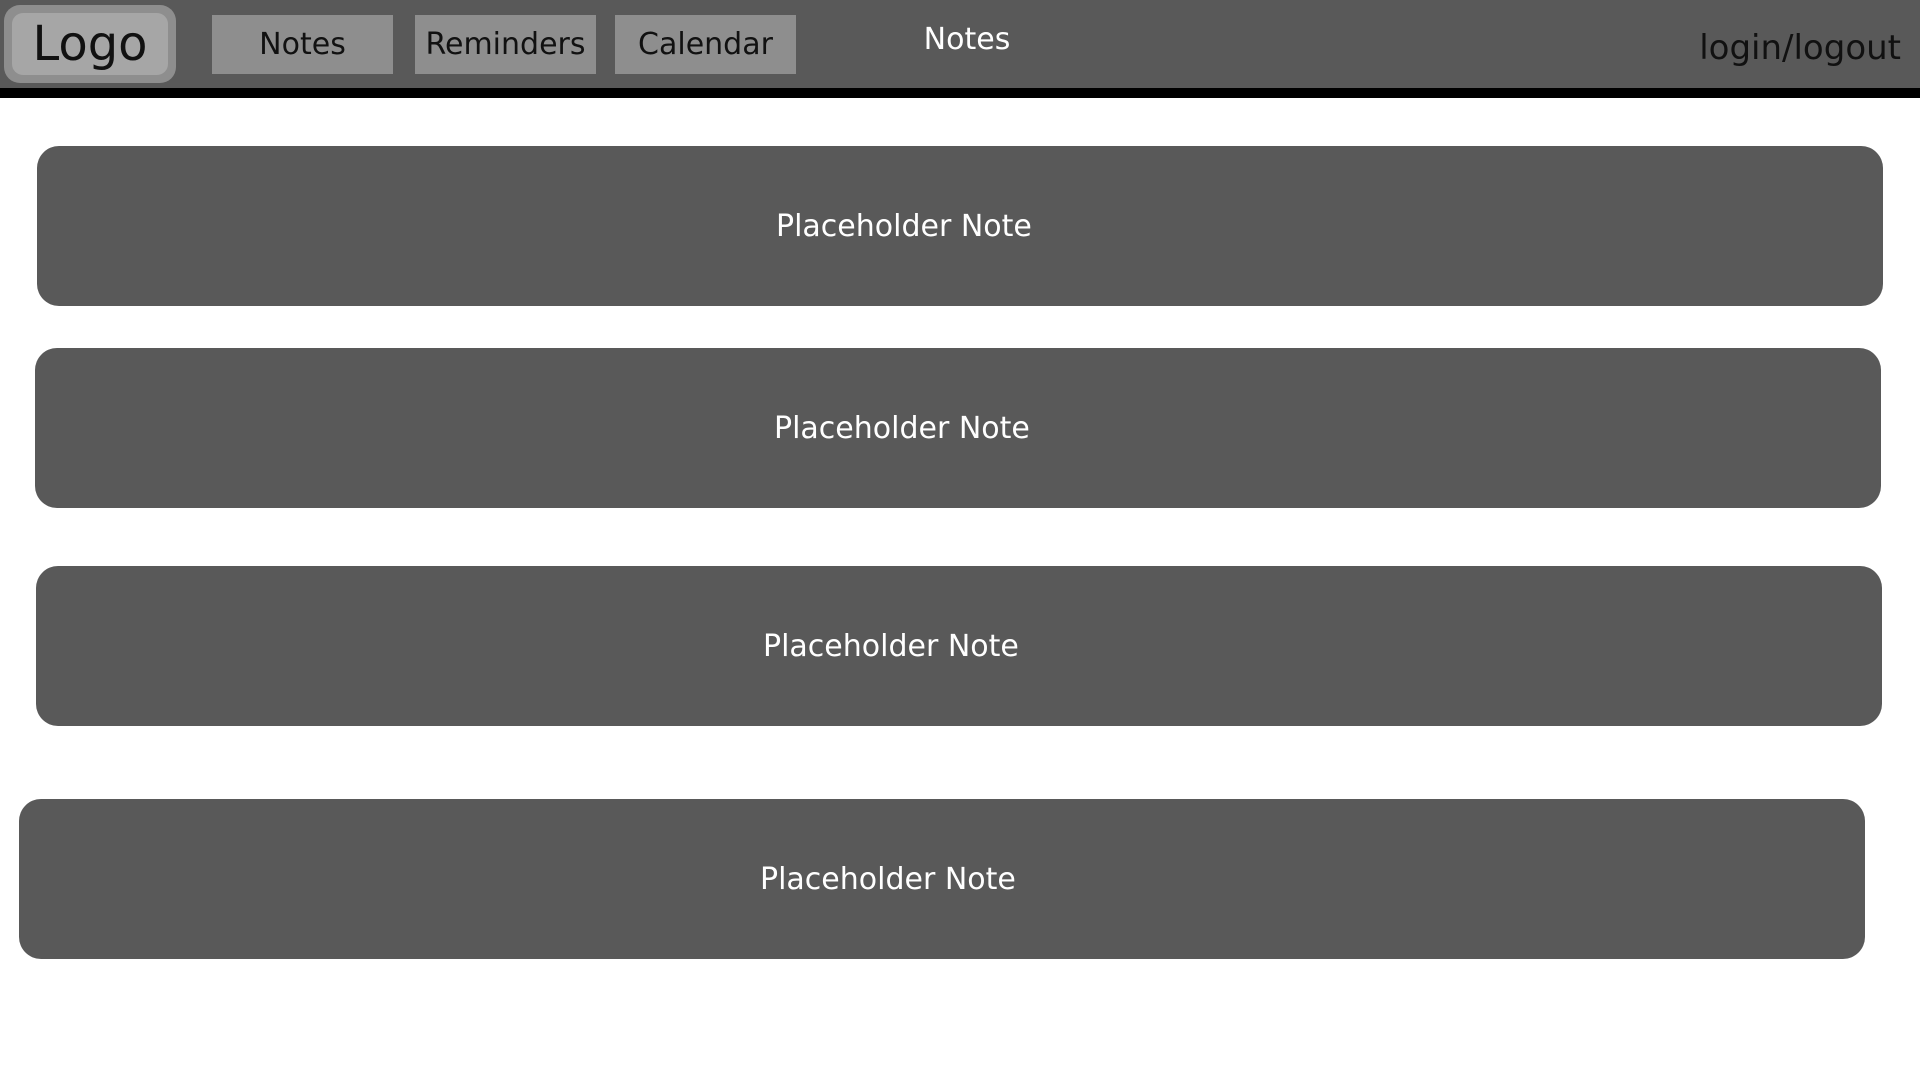  Describe the element at coordinates (967, 39) in the screenshot. I see `page-title: Notes` at that location.